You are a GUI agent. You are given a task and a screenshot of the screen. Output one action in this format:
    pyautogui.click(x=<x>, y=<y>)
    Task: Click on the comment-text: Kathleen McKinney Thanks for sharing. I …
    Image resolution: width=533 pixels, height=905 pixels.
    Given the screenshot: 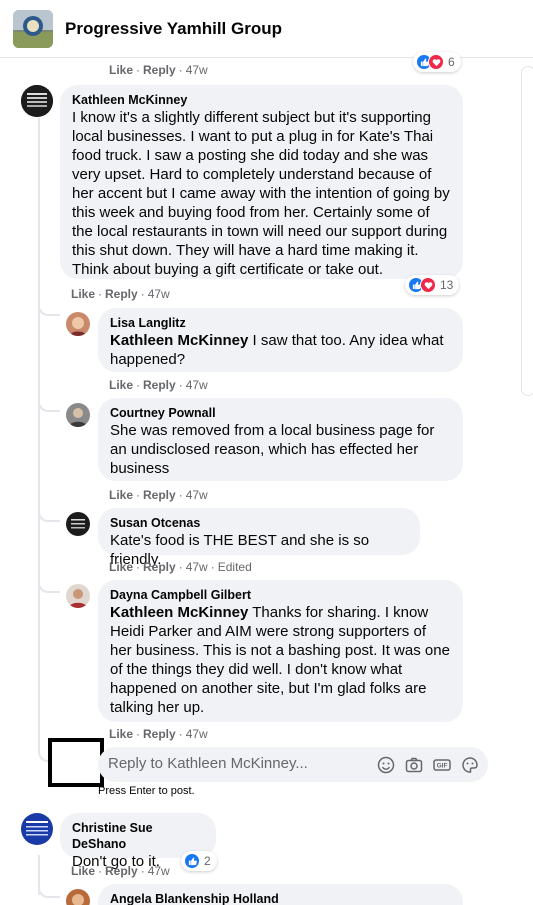 What is the action you would take?
    pyautogui.click(x=280, y=660)
    